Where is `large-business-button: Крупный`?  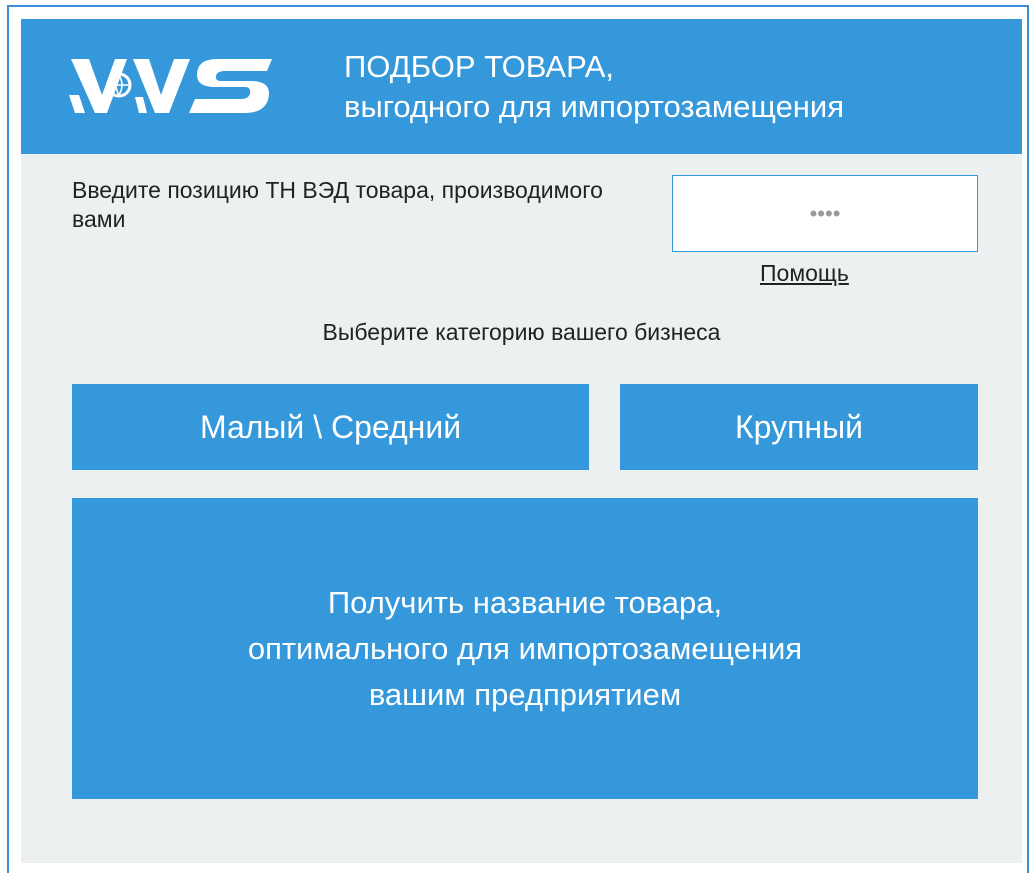 large-business-button: Крупный is located at coordinates (799, 427).